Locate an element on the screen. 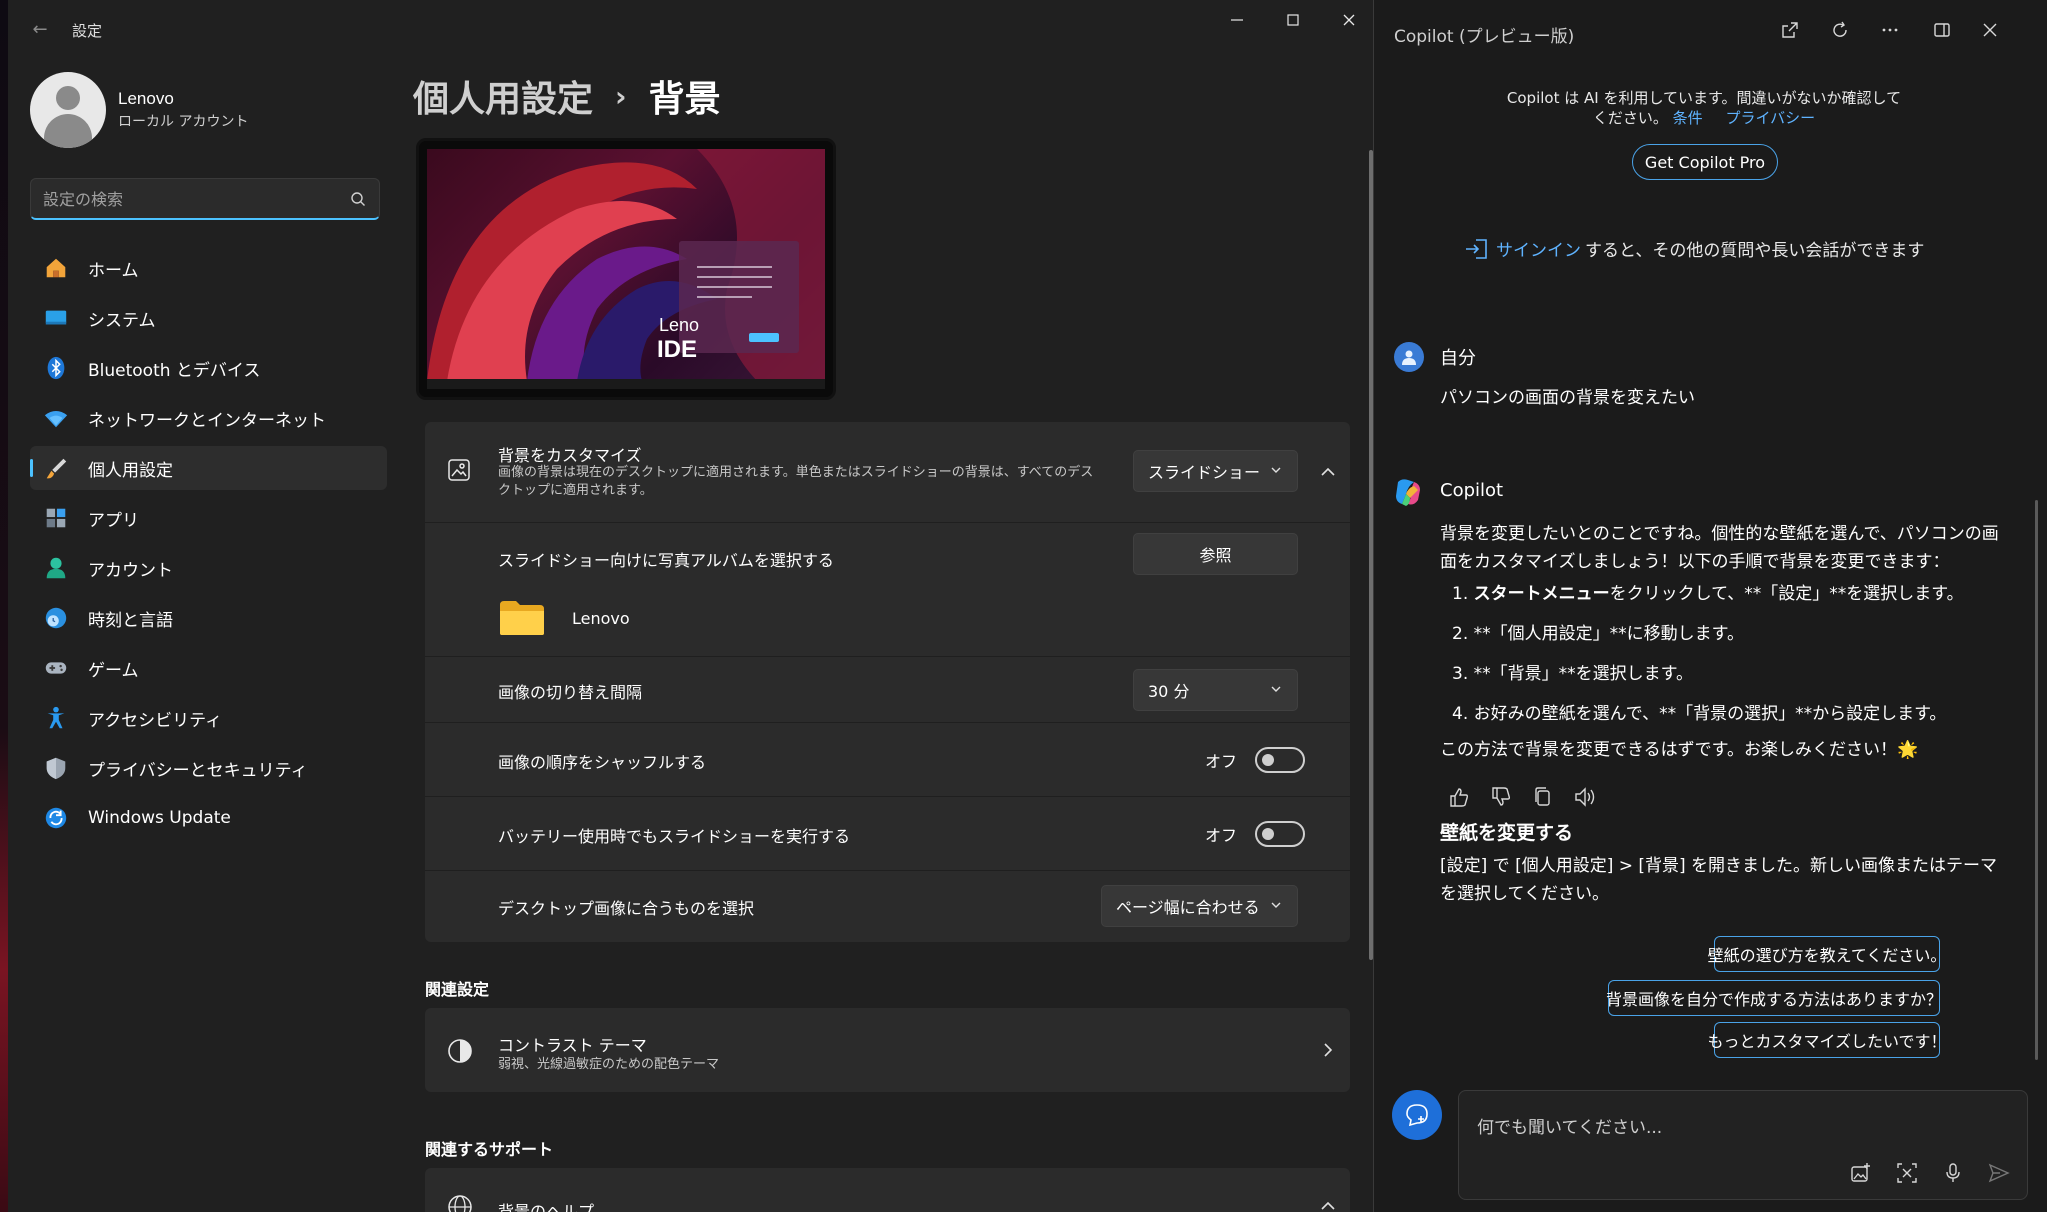 This screenshot has width=2047, height=1212. sidebar-item-system: システム is located at coordinates (208, 318).